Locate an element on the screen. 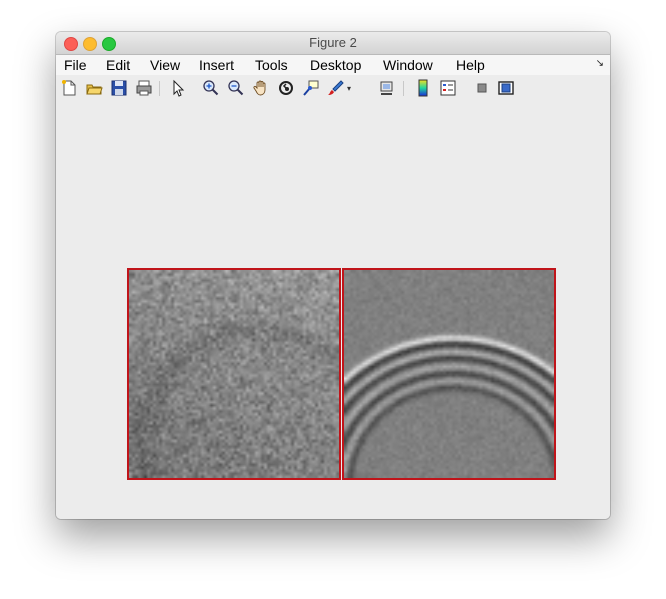 This screenshot has width=666, height=599. filtered-arc-image is located at coordinates (449, 374).